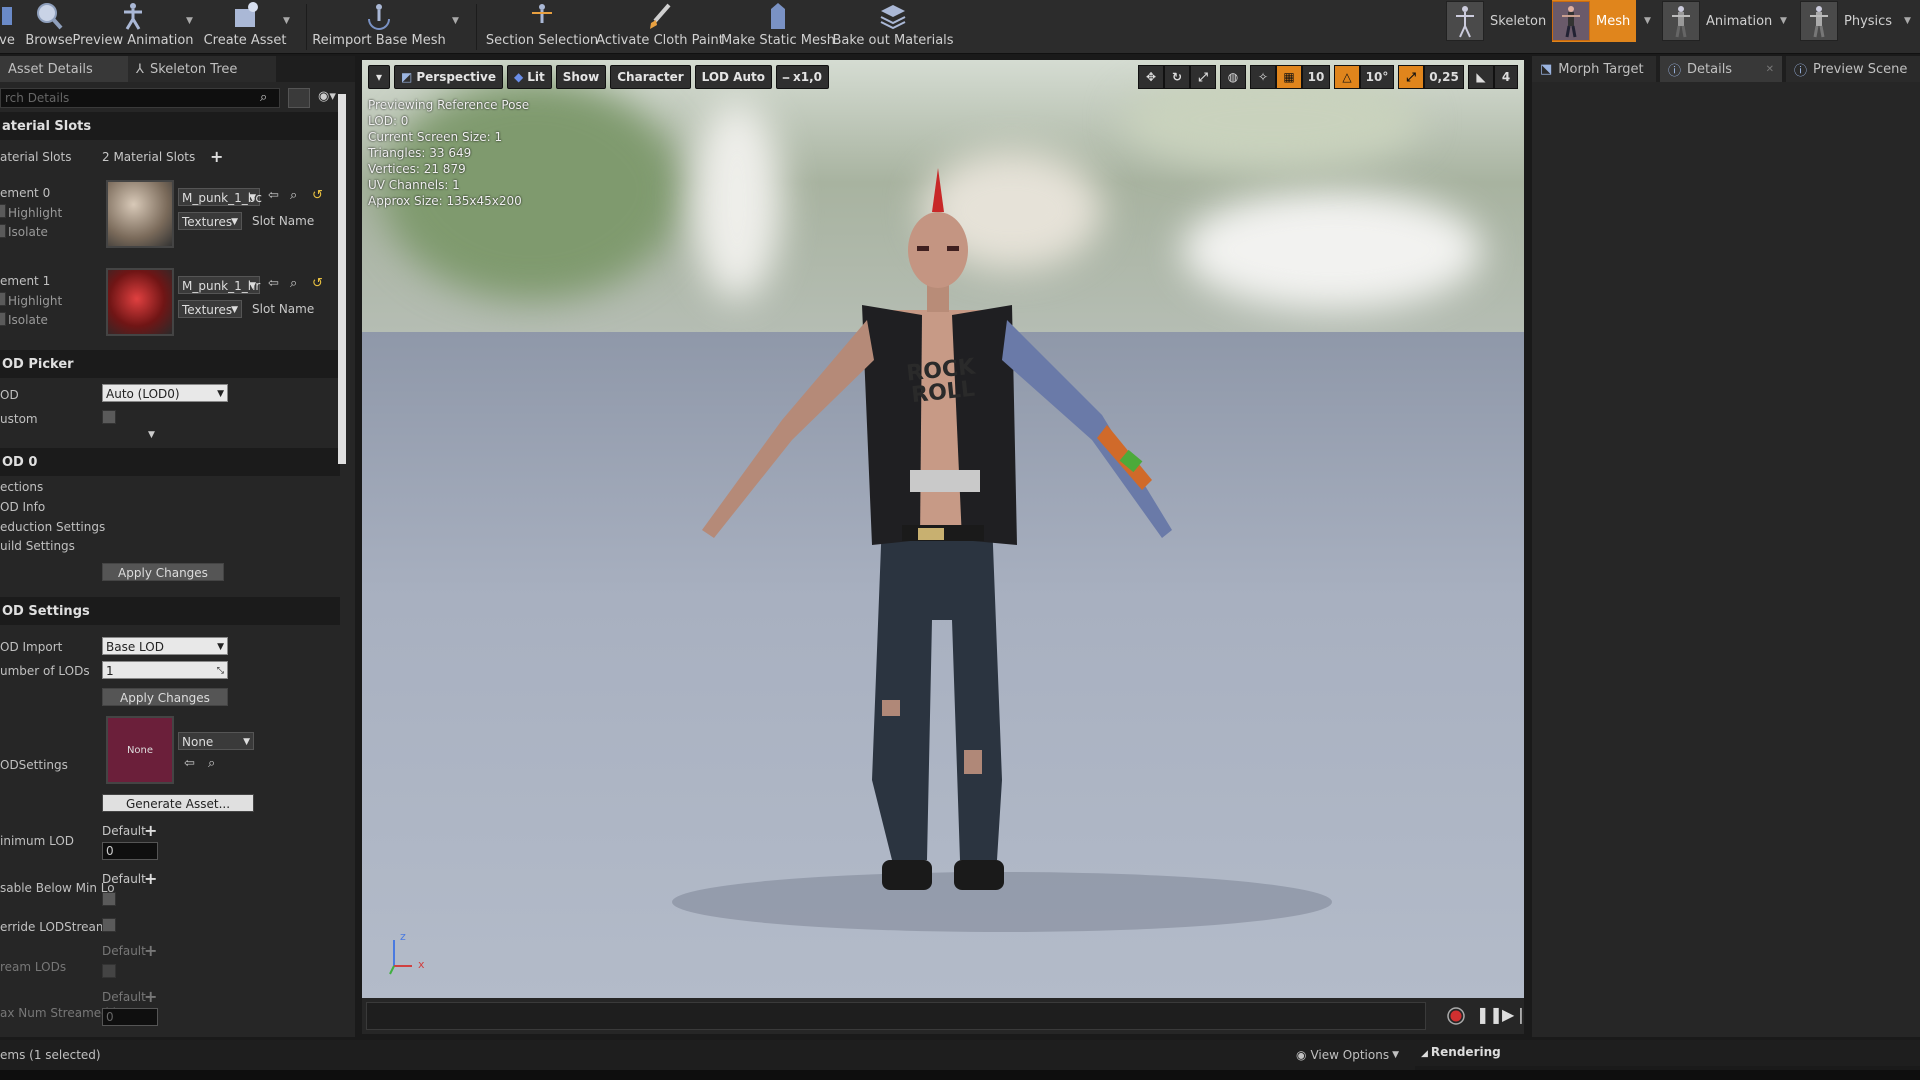 The width and height of the screenshot is (1920, 1080). Describe the element at coordinates (1849, 21) in the screenshot. I see `mode-physics: Physics` at that location.